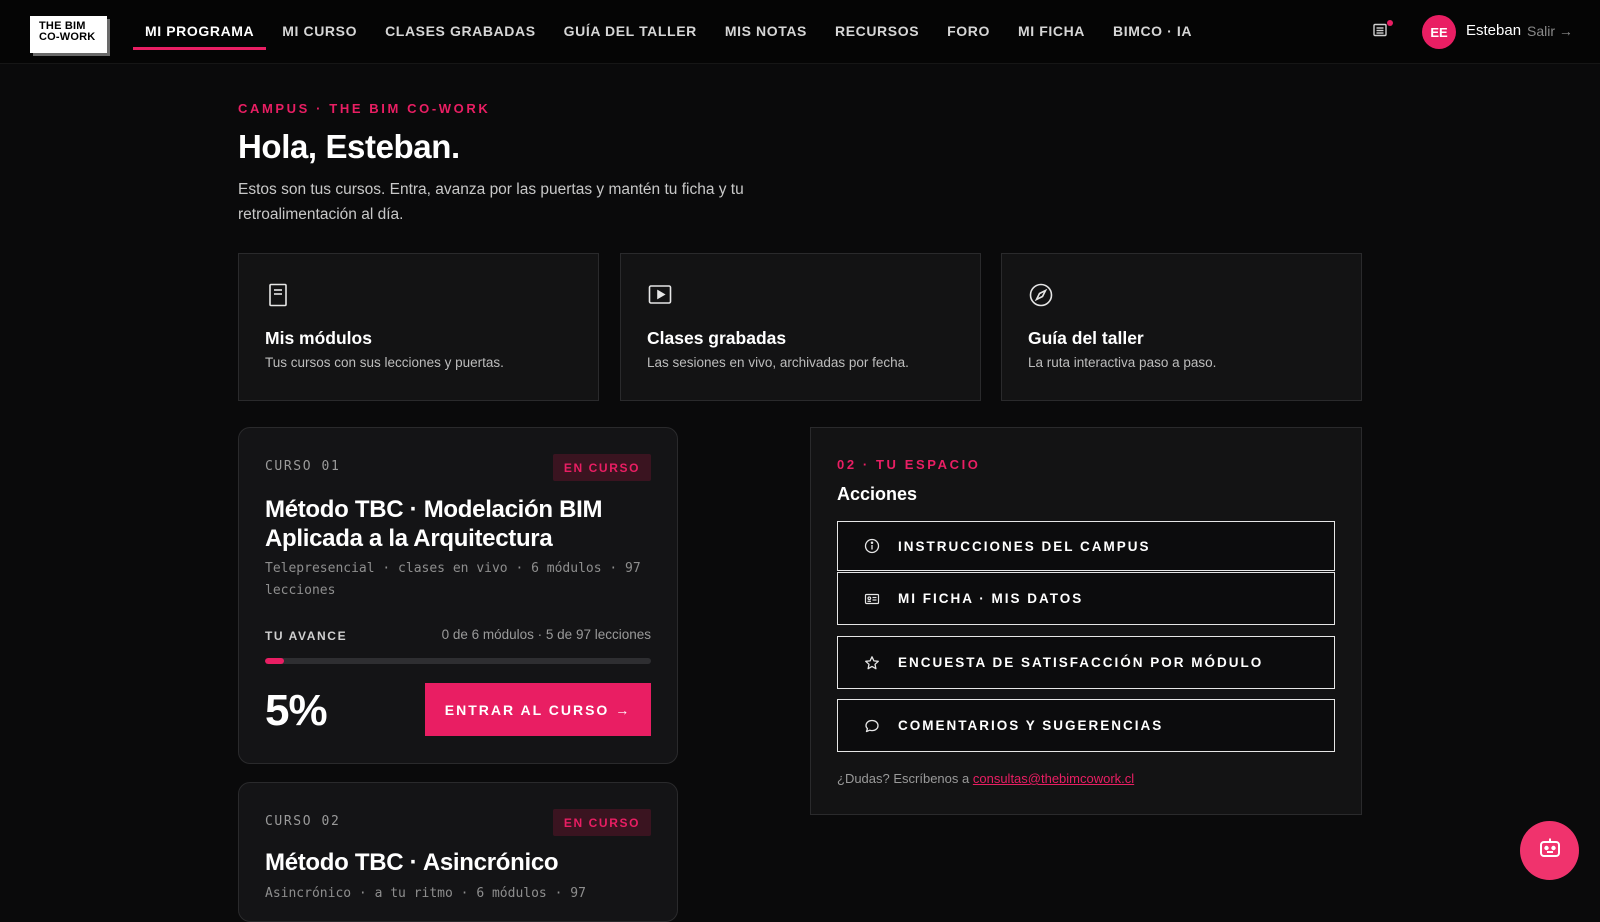  Describe the element at coordinates (200, 32) in the screenshot. I see `nav-mi-programa: MI PROGRAMA` at that location.